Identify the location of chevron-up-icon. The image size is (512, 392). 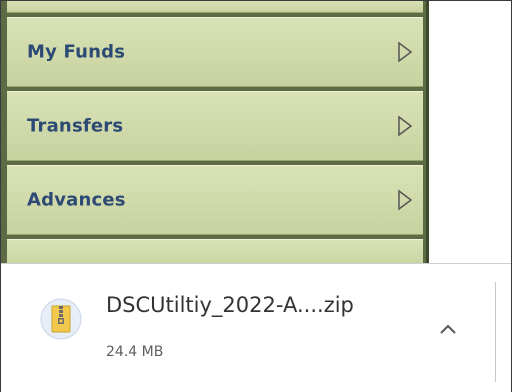
(448, 329).